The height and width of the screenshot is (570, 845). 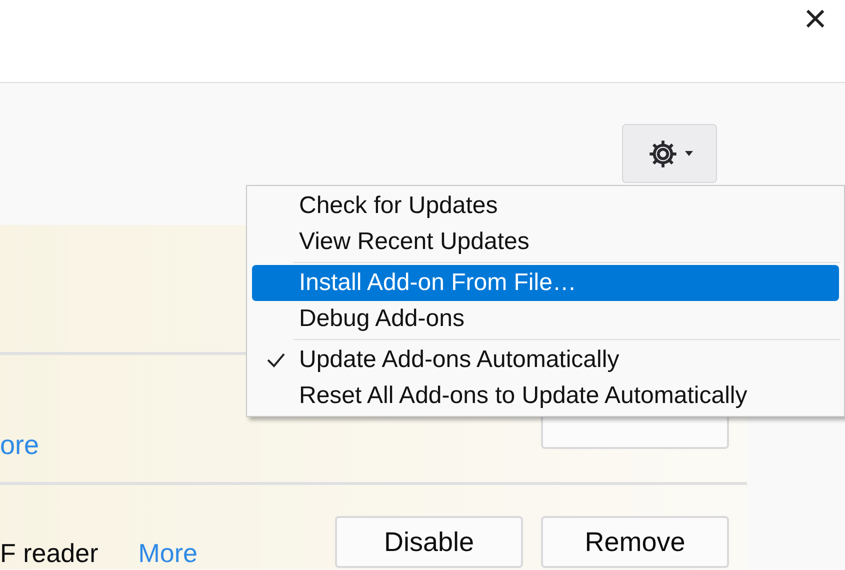 What do you see at coordinates (429, 542) in the screenshot?
I see `addon-button: Disable` at bounding box center [429, 542].